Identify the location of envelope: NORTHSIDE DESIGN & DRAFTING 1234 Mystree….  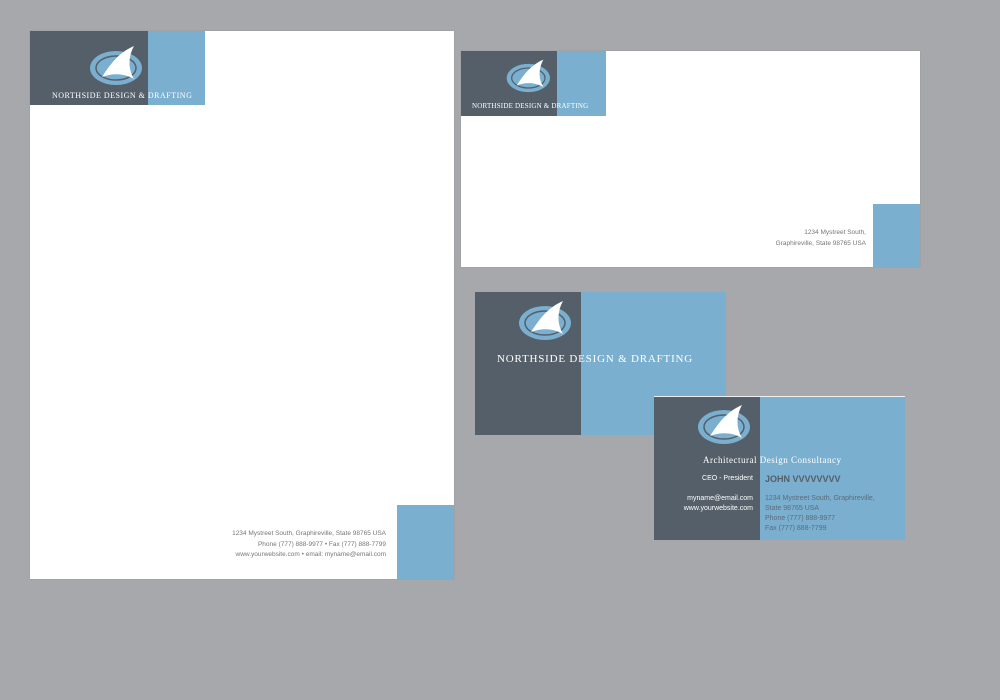
(690, 159).